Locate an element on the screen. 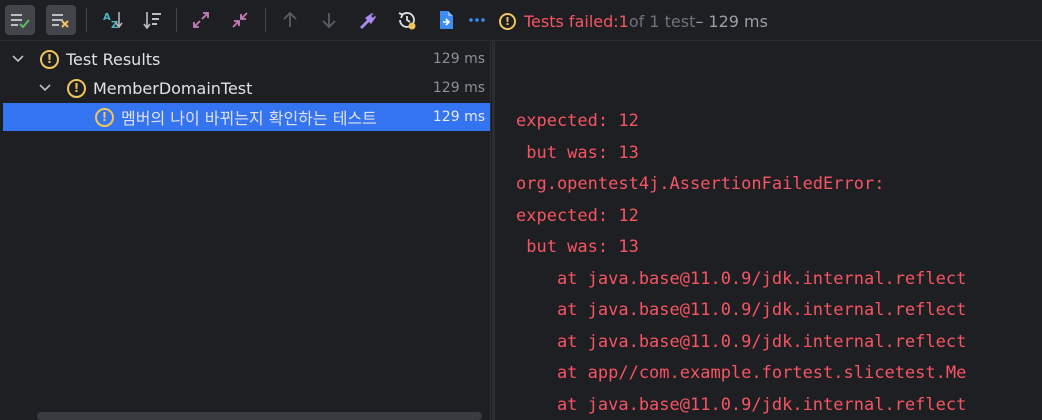 This screenshot has height=420, width=1042. status-duration: – 129 ms is located at coordinates (731, 21).